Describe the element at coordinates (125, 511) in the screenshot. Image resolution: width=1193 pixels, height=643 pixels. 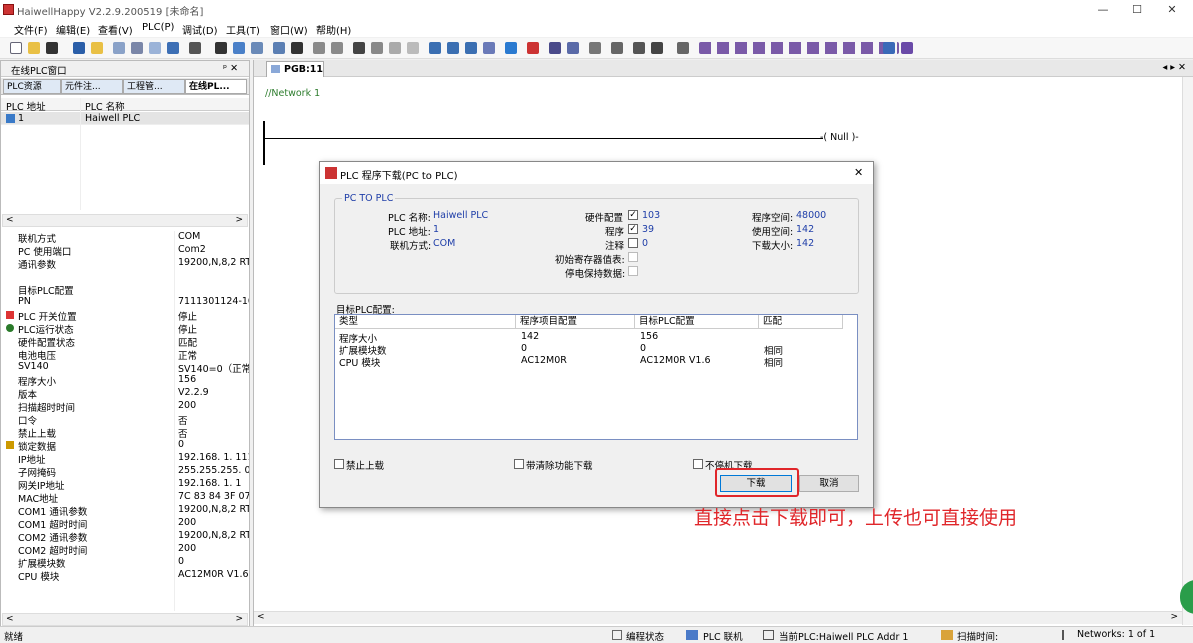
I see `property-row: COM1 通讯参数 19200,N,8,2 RTU` at that location.